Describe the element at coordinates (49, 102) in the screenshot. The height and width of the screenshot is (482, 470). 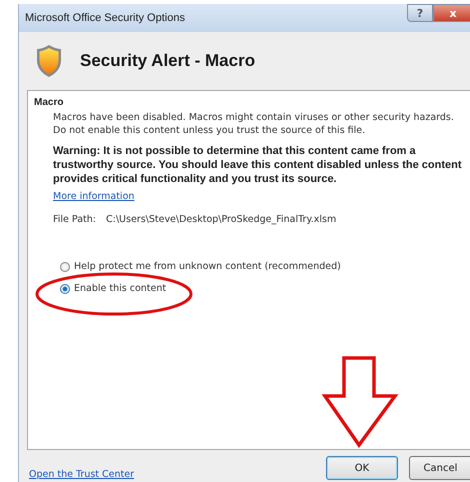
I see `section-title: Macro` at that location.